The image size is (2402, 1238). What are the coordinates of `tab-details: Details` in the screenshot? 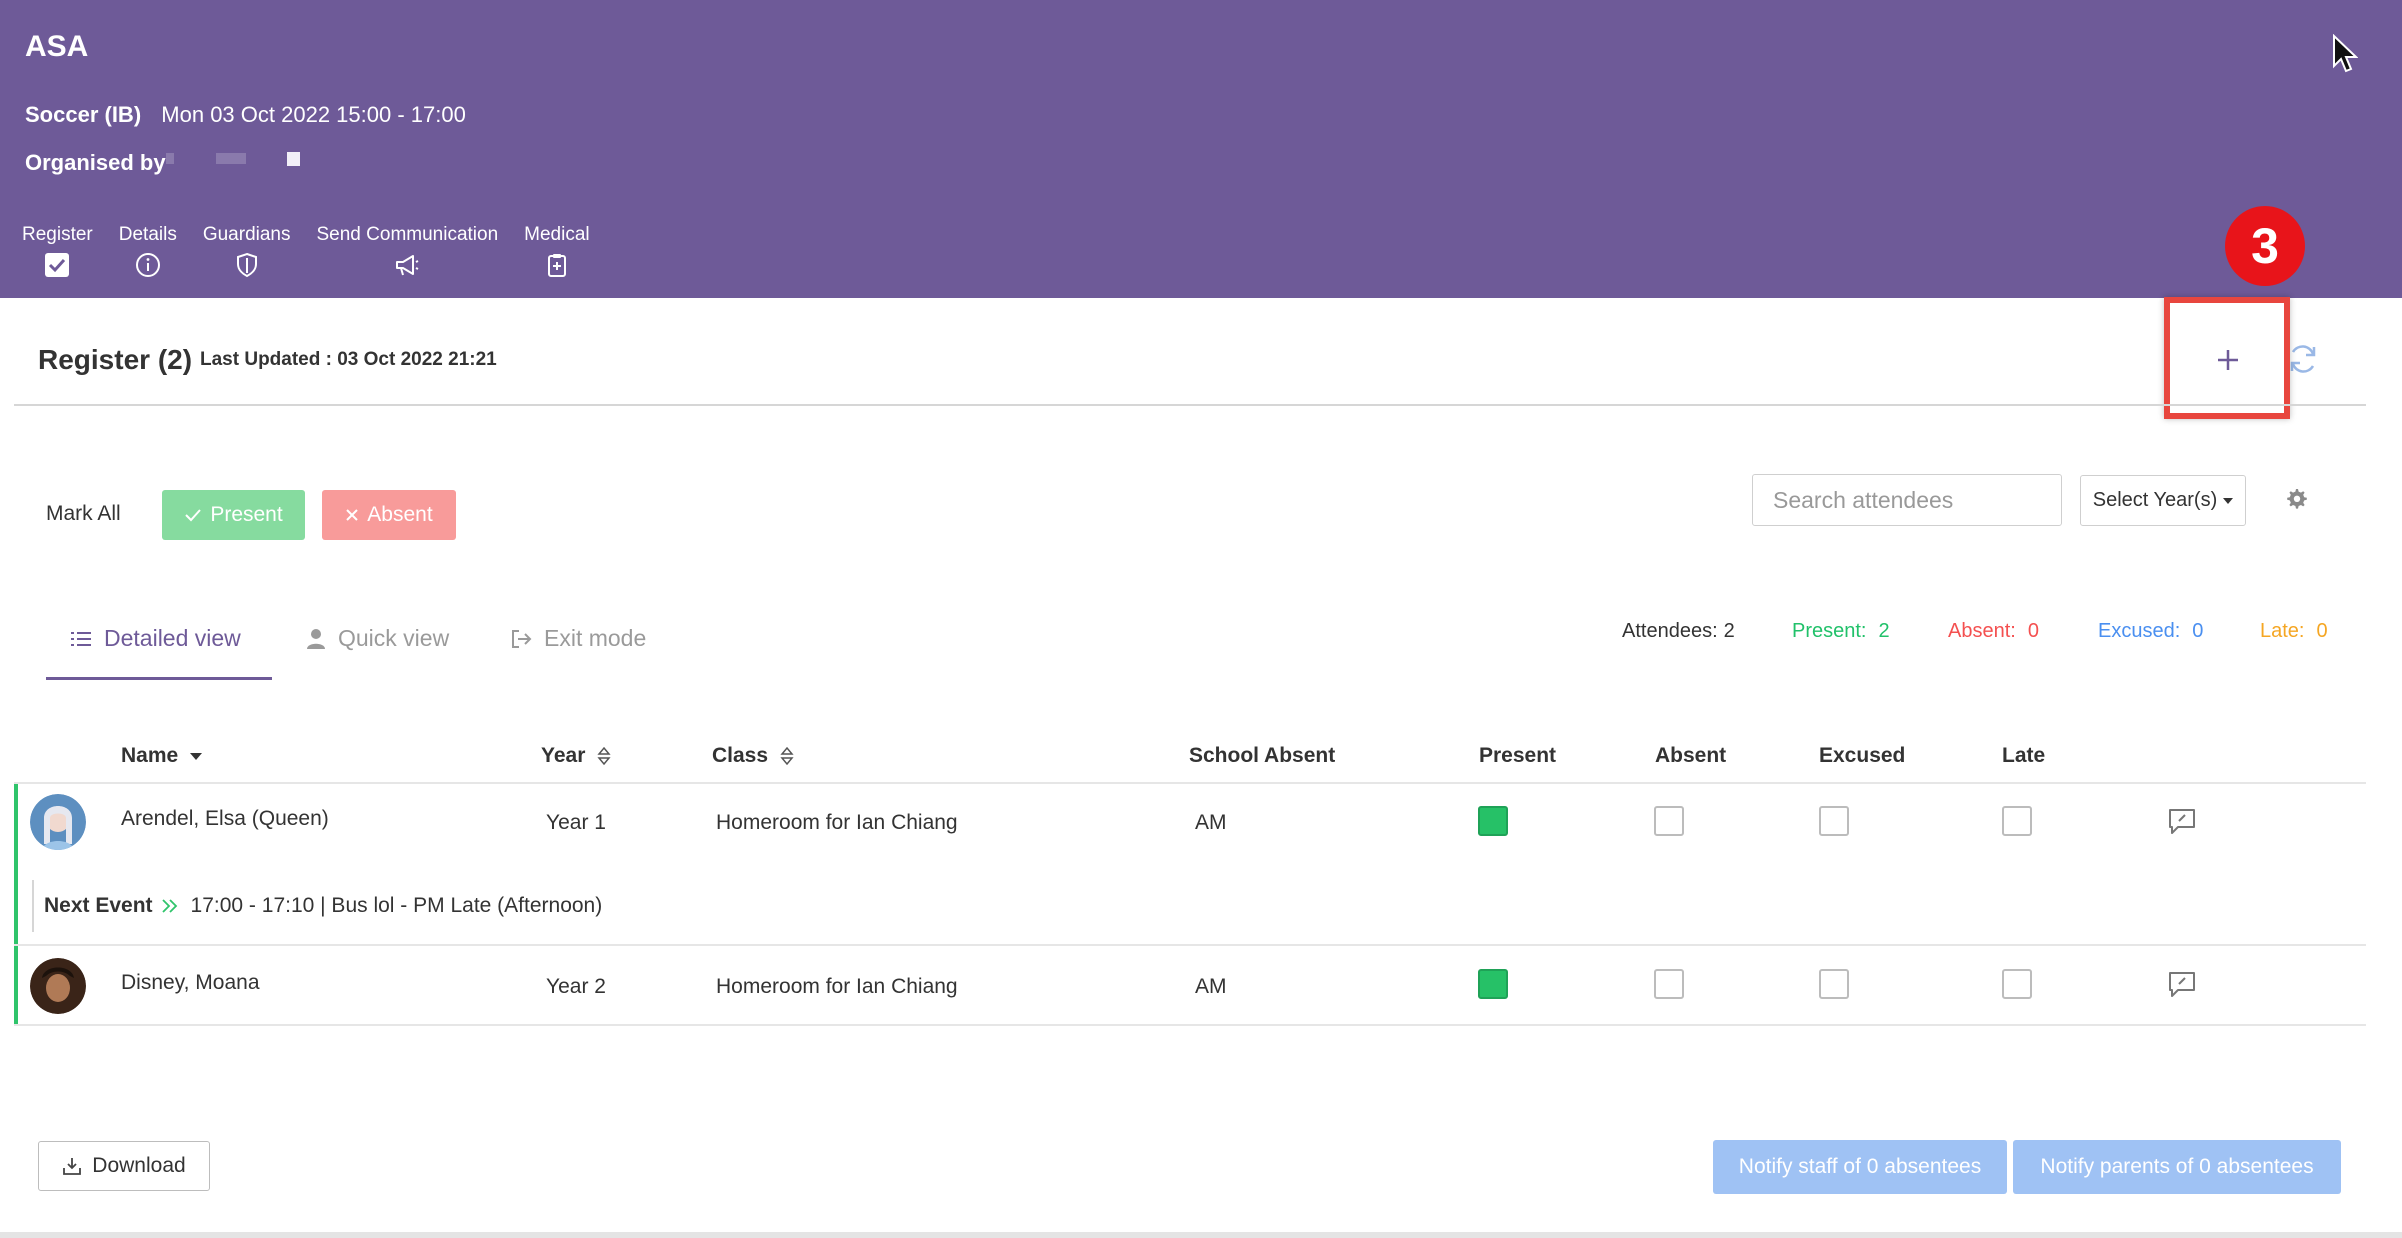 It's located at (148, 261).